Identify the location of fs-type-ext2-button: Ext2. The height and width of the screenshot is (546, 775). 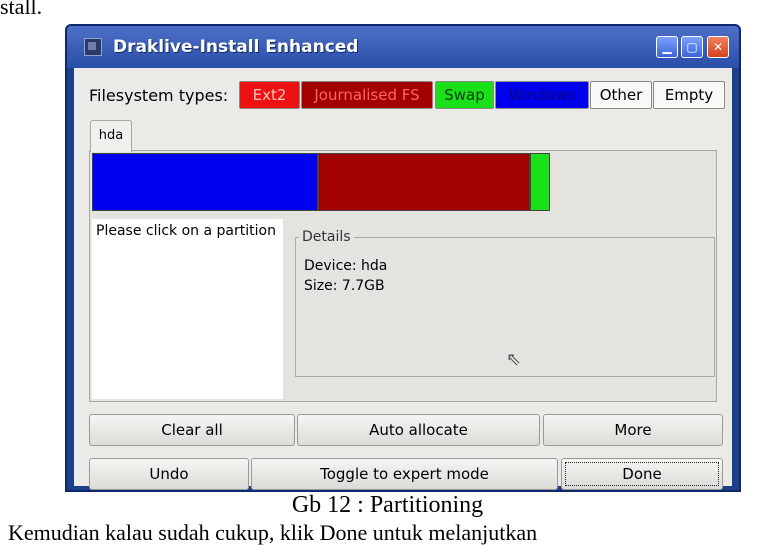
(269, 95).